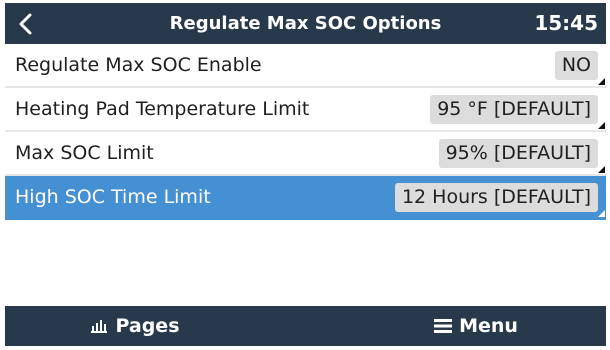 The image size is (610, 350). Describe the element at coordinates (305, 66) in the screenshot. I see `setting-row-regulate-max-soc-enable: Regulate Max SOC Enable NO` at that location.